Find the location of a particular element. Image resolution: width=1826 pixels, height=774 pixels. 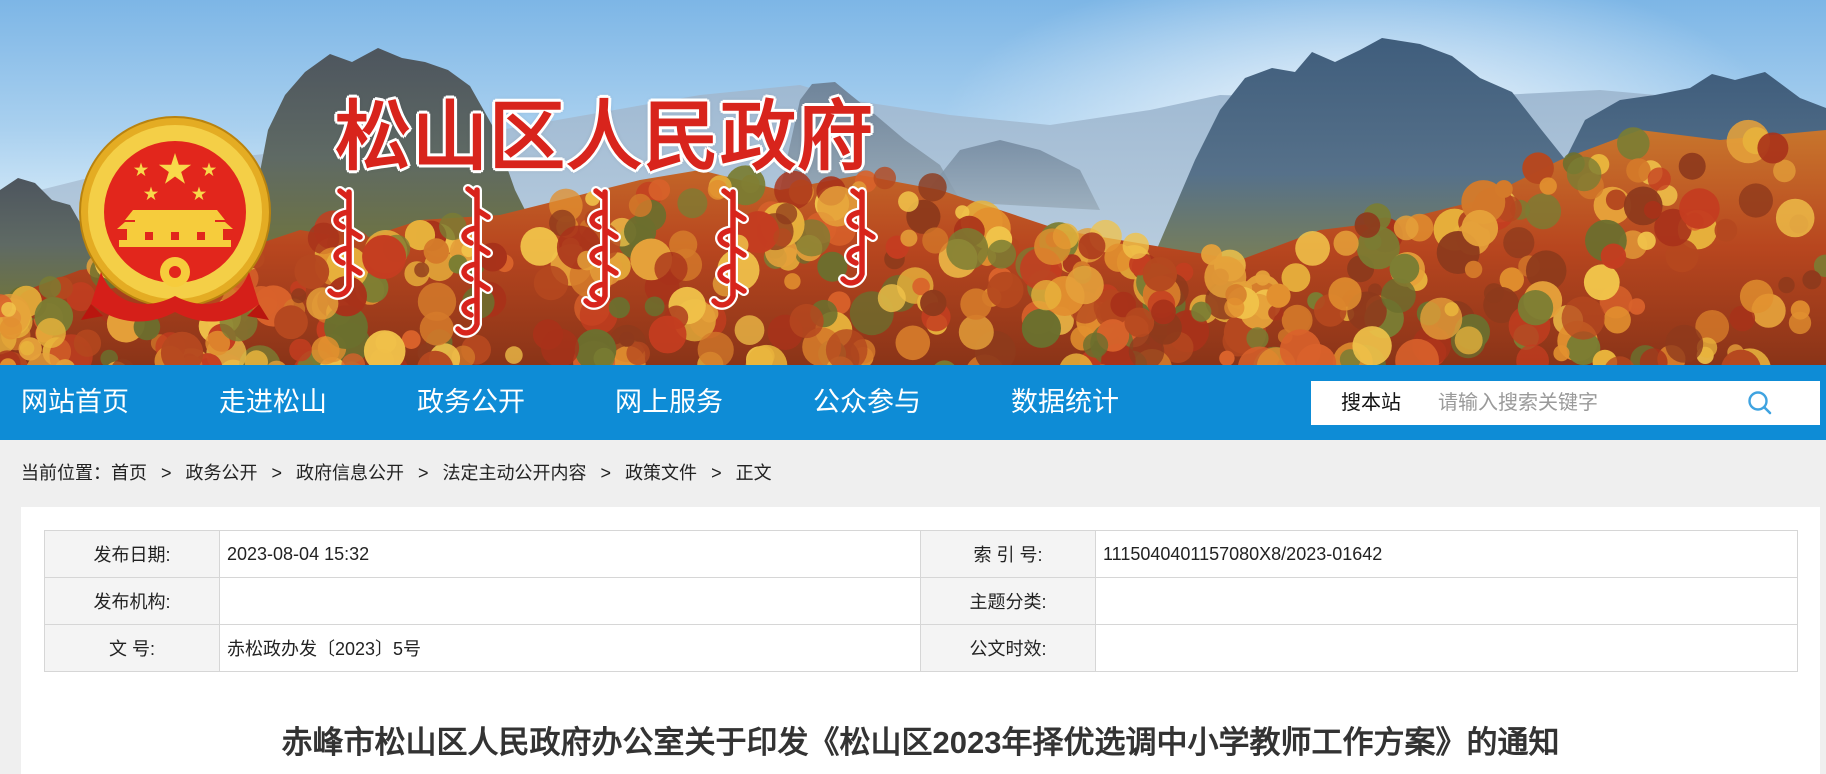

table-row: 文 号: 赤松政办发〔2023〕5号 公文时效: is located at coordinates (921, 648).